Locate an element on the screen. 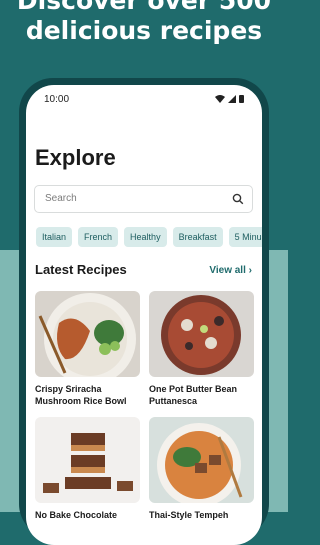 The image size is (320, 545). view-all-link: View all › is located at coordinates (230, 270).